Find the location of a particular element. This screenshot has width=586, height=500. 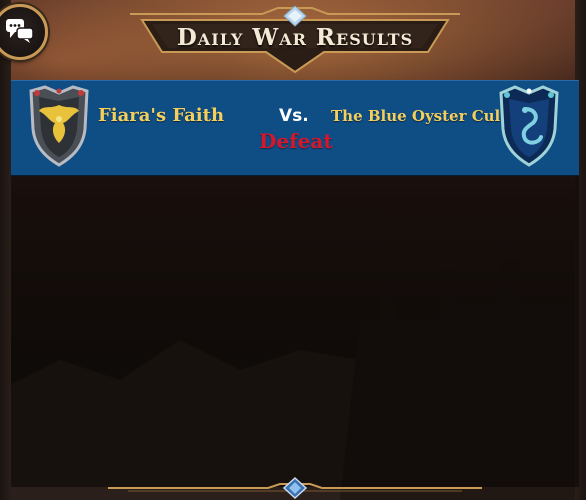

page-header: Daily War Results is located at coordinates (295, 40).